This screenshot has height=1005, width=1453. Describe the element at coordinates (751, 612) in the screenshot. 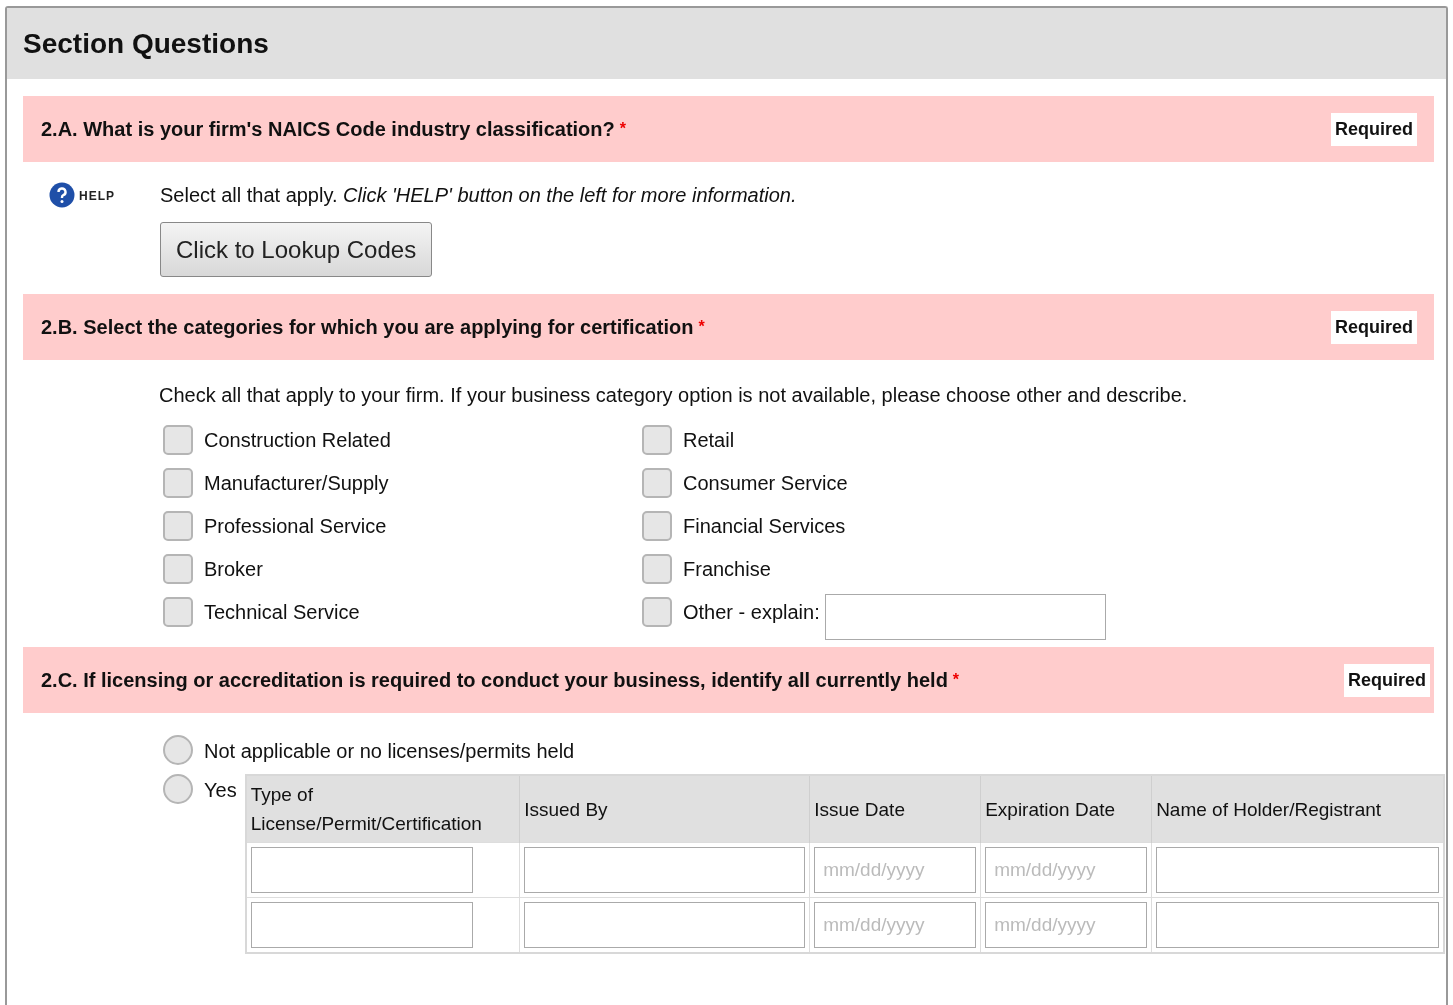

I see `checkbox-label: Other - explain:` at that location.